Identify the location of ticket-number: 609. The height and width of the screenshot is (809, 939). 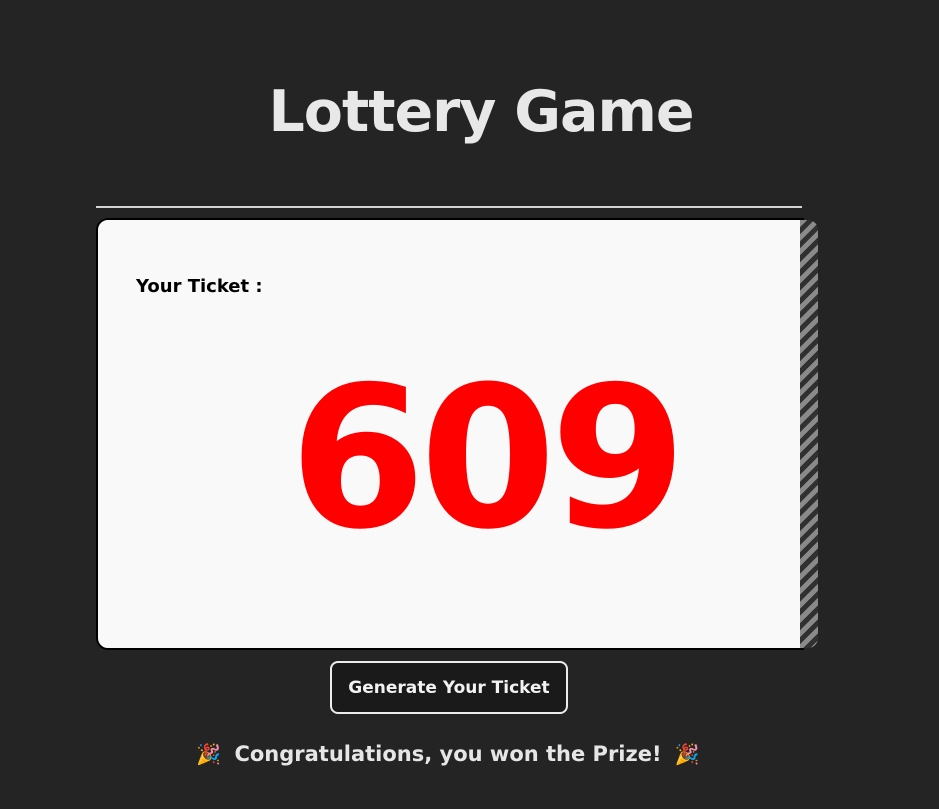
(487, 459).